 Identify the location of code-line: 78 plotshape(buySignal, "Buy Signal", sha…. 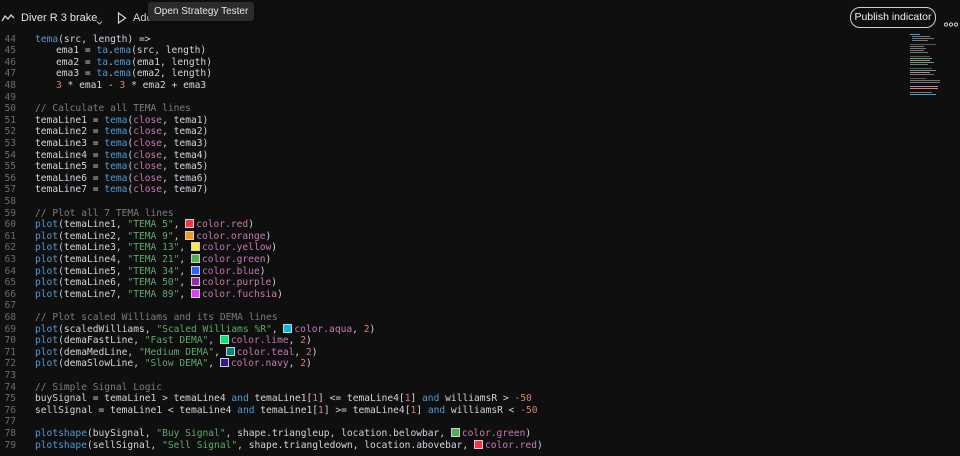
(450, 434).